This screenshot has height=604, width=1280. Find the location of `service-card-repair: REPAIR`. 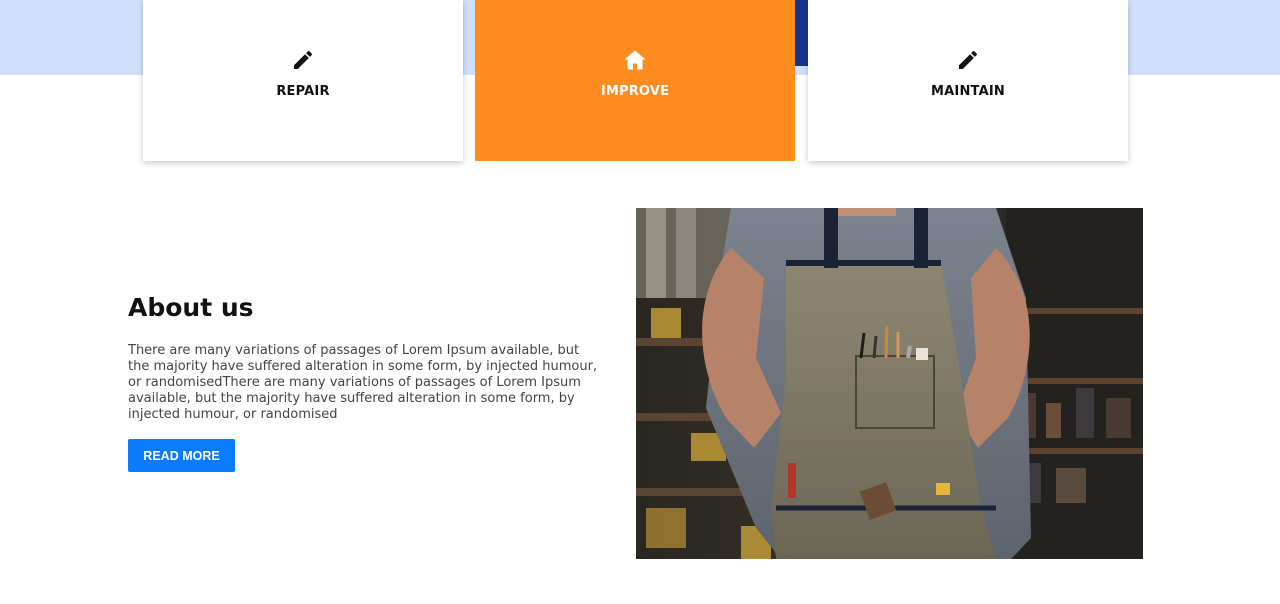

service-card-repair: REPAIR is located at coordinates (303, 80).